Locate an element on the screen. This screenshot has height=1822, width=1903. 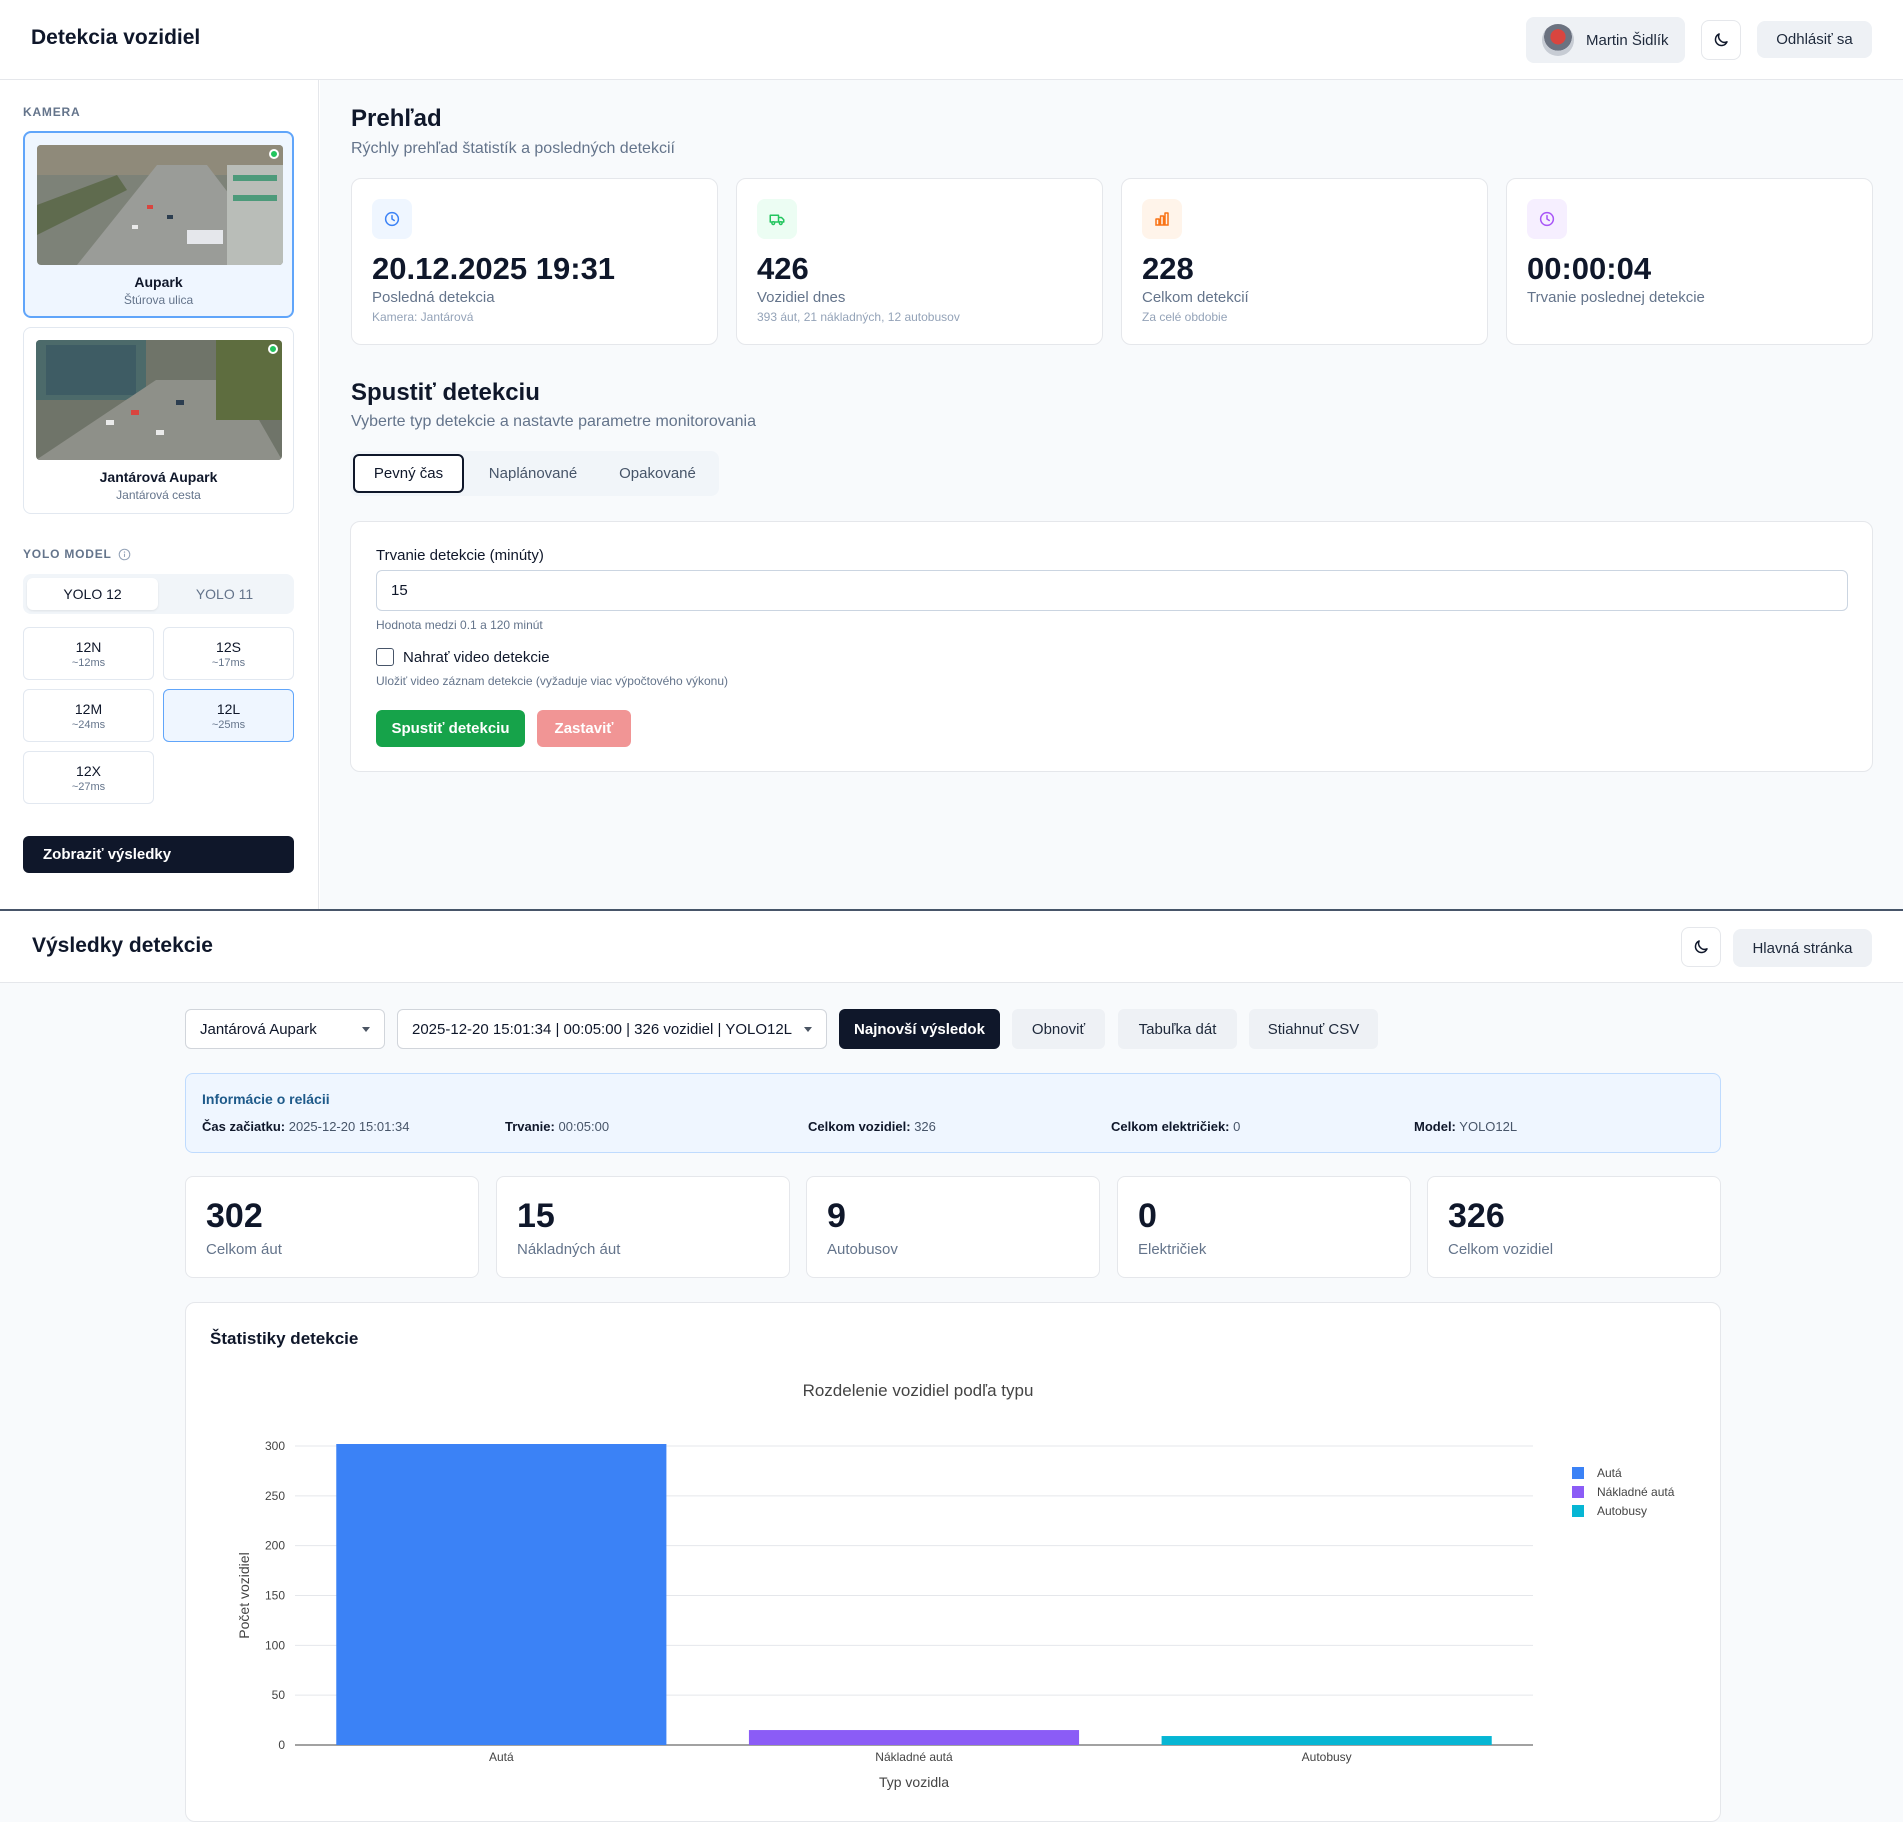
y-tick-label: 200 is located at coordinates (275, 1546).